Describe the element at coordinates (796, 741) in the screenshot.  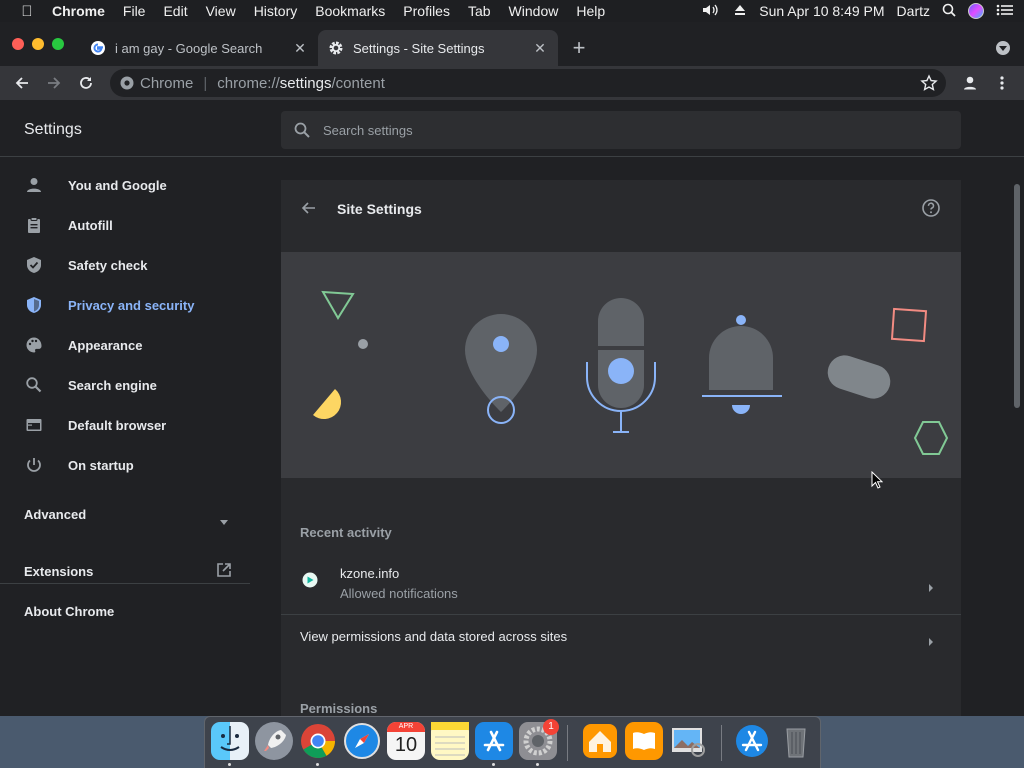
I see `trash-icon` at that location.